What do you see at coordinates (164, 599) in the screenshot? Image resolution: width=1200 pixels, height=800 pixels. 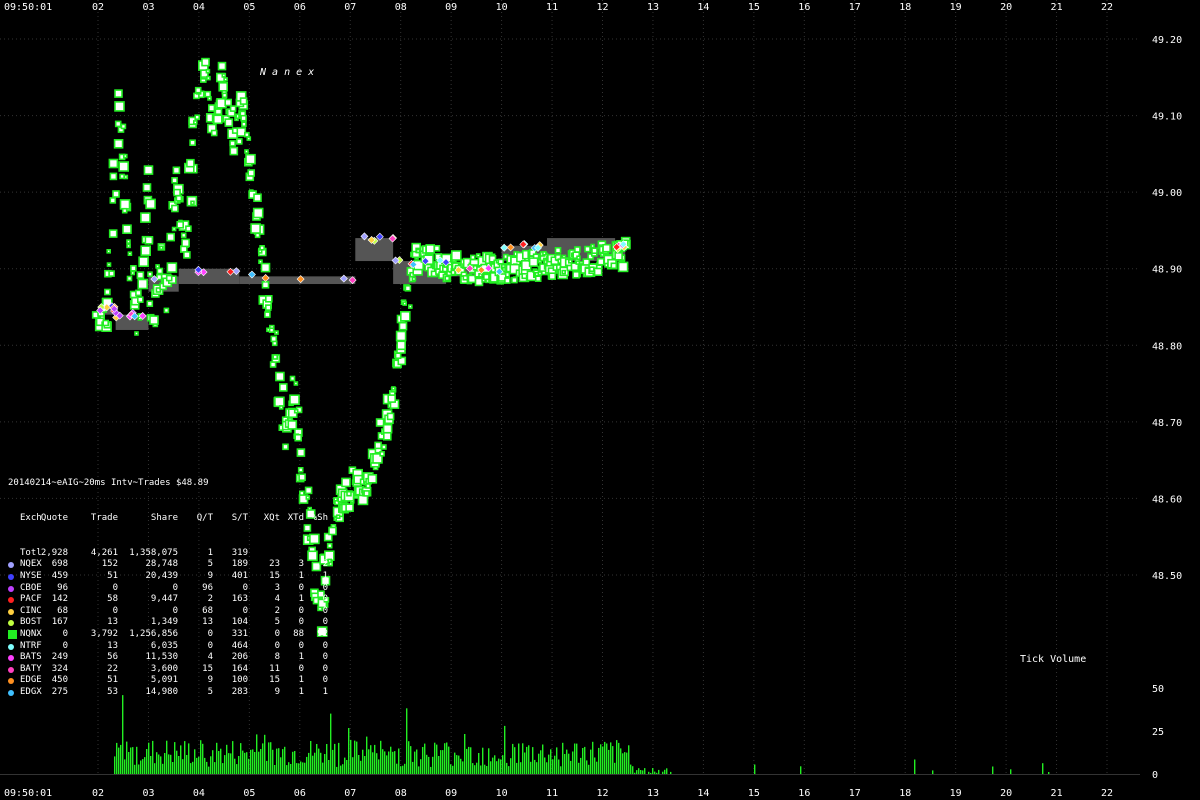 I see `stats-cell-share: 9,447` at bounding box center [164, 599].